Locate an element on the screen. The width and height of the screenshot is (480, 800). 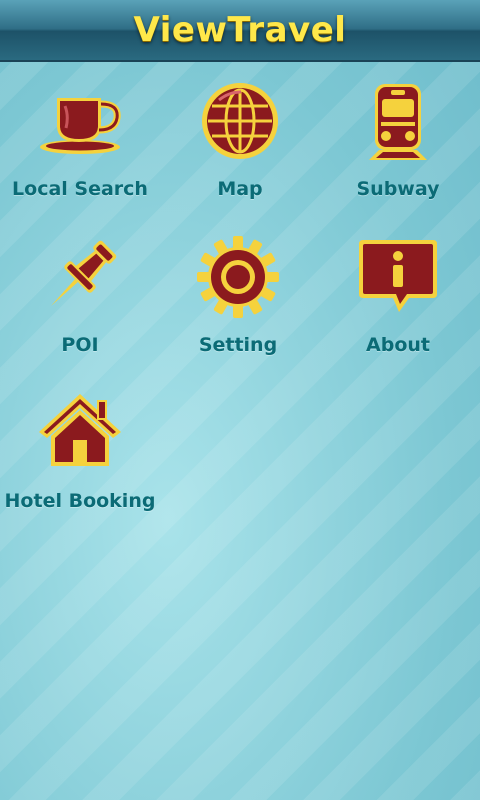
gear-icon is located at coordinates (238, 277).